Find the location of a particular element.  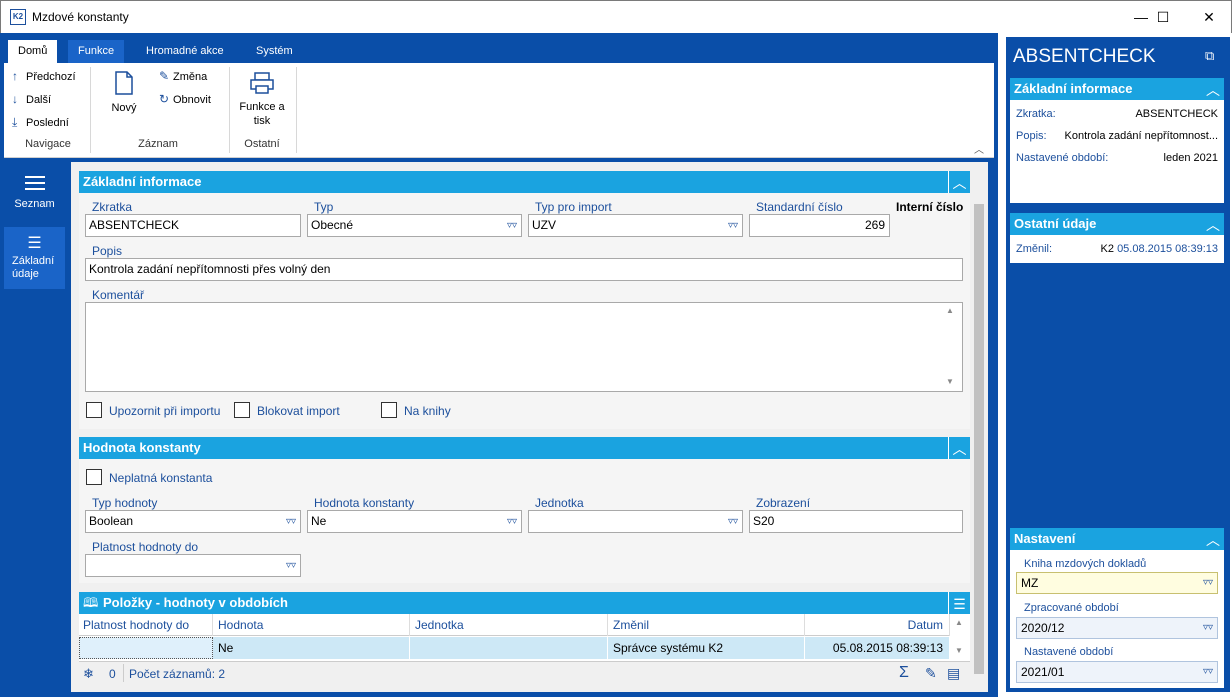

platnost-select: ▿▿ is located at coordinates (193, 565).